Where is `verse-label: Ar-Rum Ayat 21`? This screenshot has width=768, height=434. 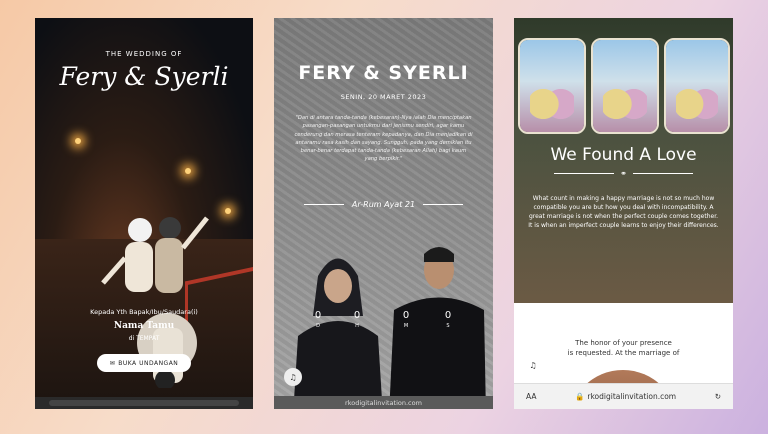 verse-label: Ar-Rum Ayat 21 is located at coordinates (383, 204).